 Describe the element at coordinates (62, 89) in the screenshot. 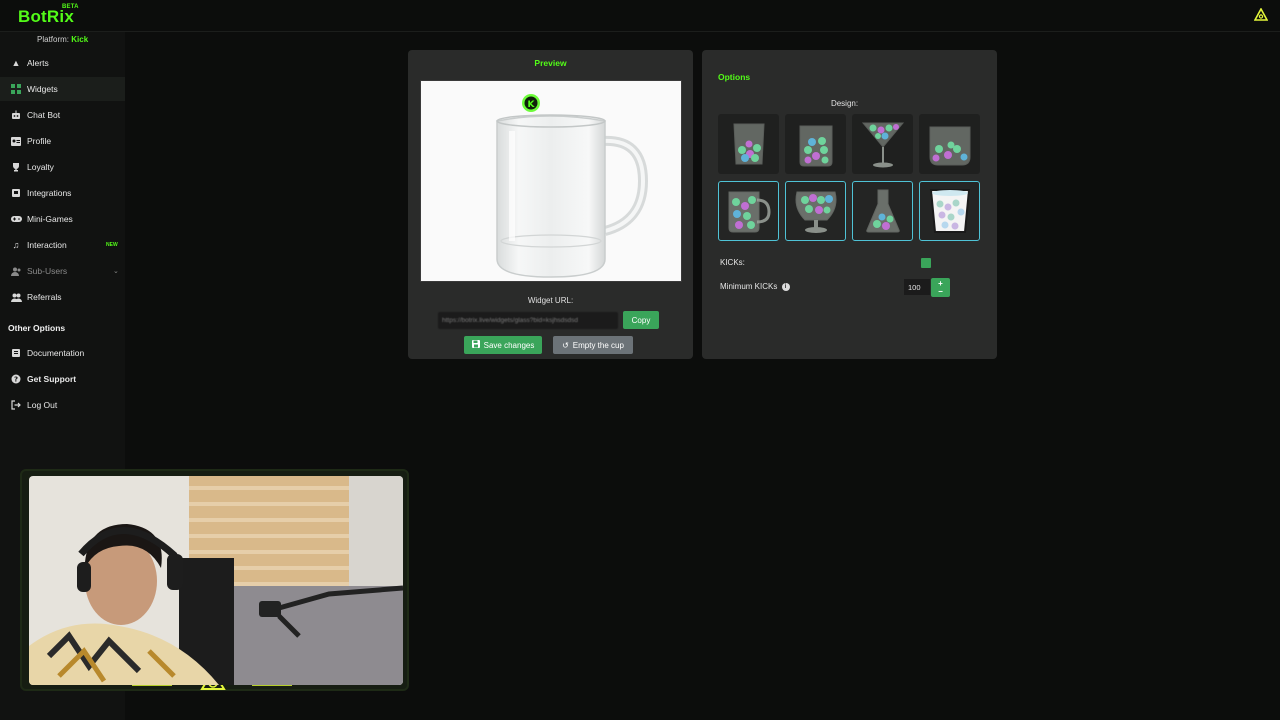

I see `sidebar-item-widgets: Widgets` at that location.